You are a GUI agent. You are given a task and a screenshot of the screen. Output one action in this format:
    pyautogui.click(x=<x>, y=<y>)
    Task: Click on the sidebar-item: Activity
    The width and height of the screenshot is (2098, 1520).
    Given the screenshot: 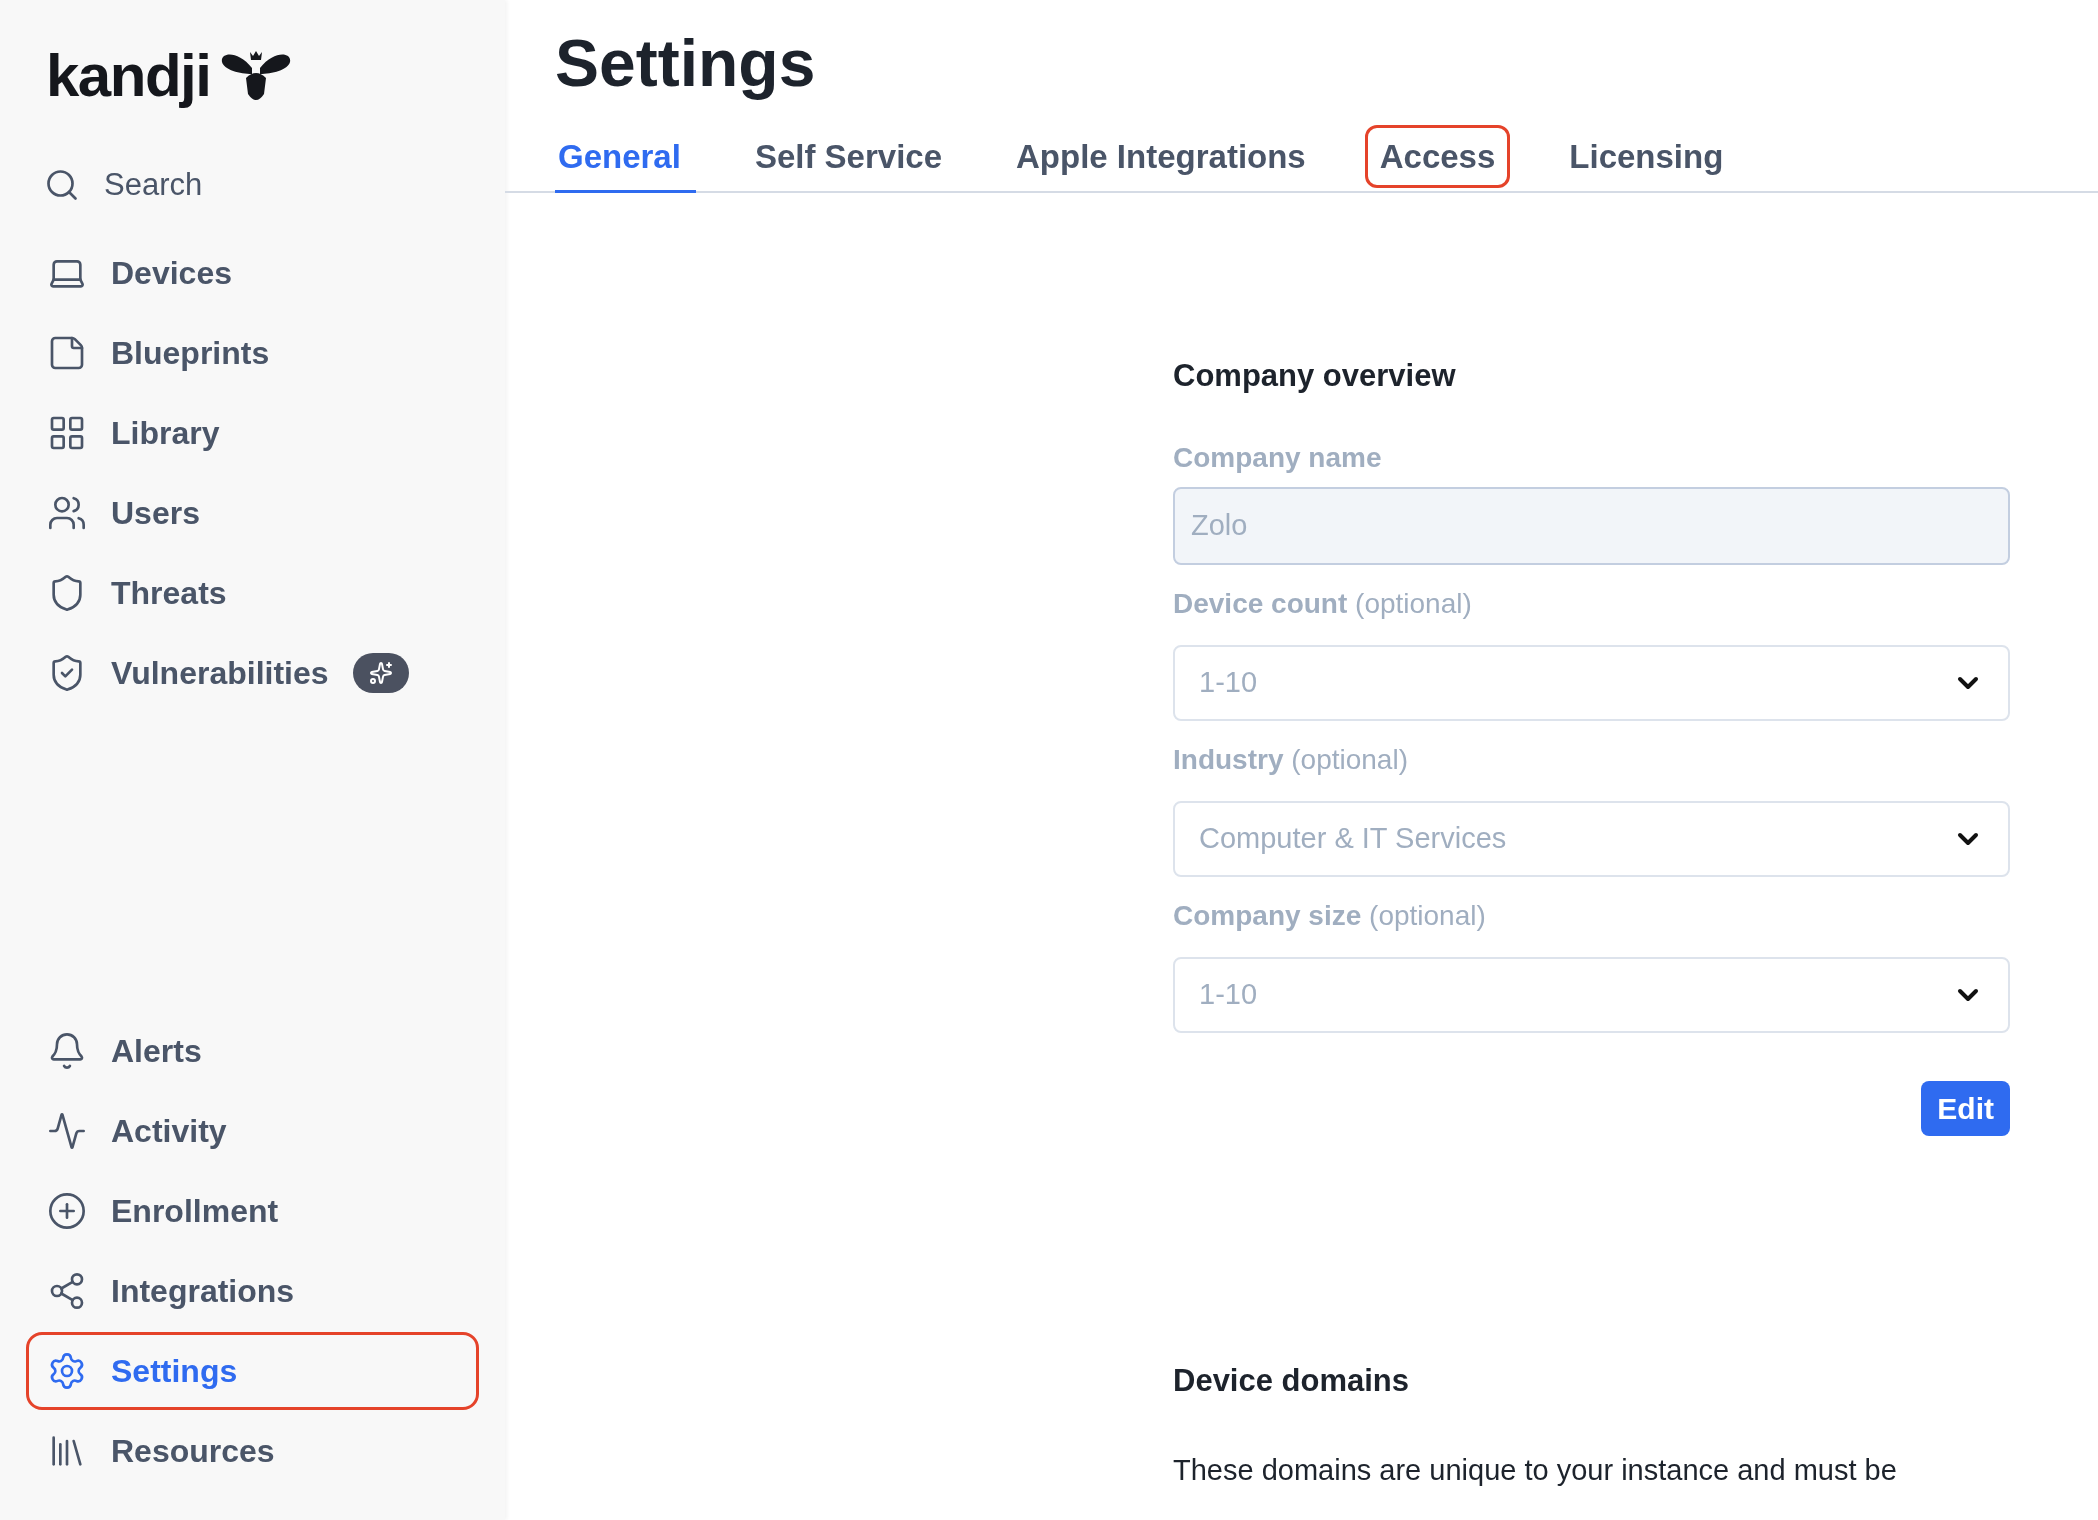 What is the action you would take?
    pyautogui.click(x=252, y=1131)
    